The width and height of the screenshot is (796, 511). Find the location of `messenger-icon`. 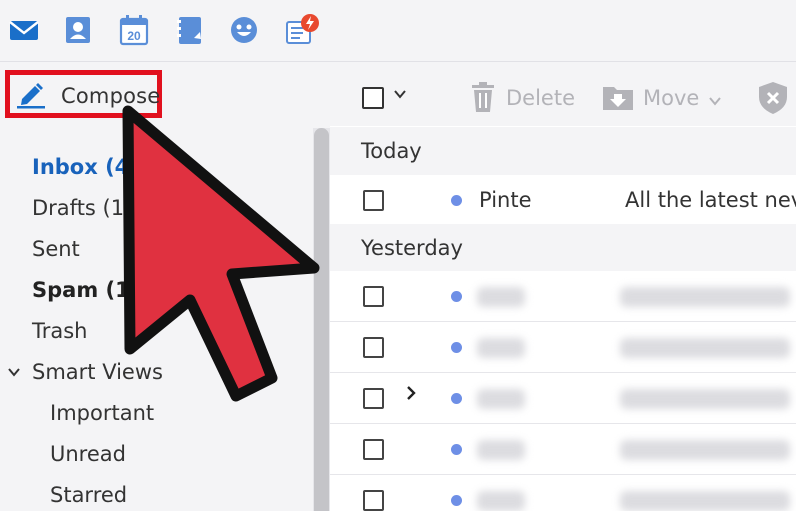

messenger-icon is located at coordinates (244, 30).